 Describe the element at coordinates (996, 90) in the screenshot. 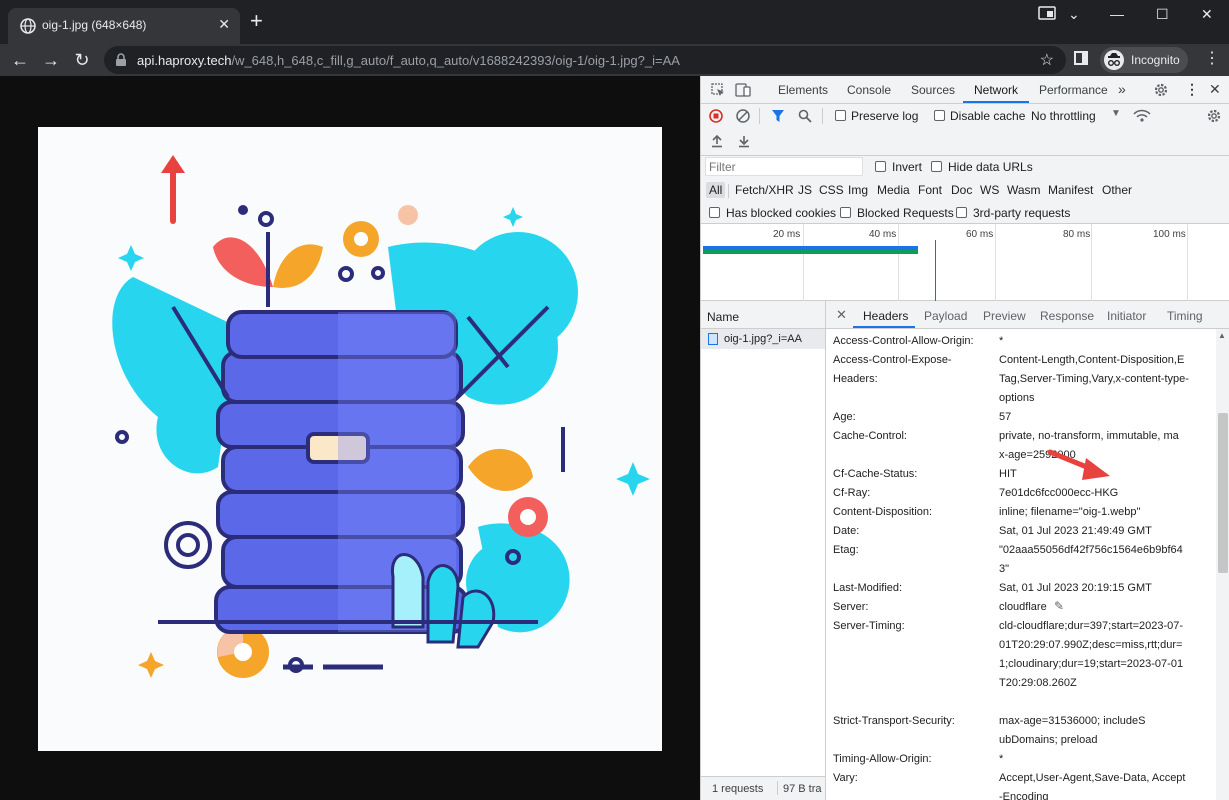

I see `tab-network: Network` at that location.